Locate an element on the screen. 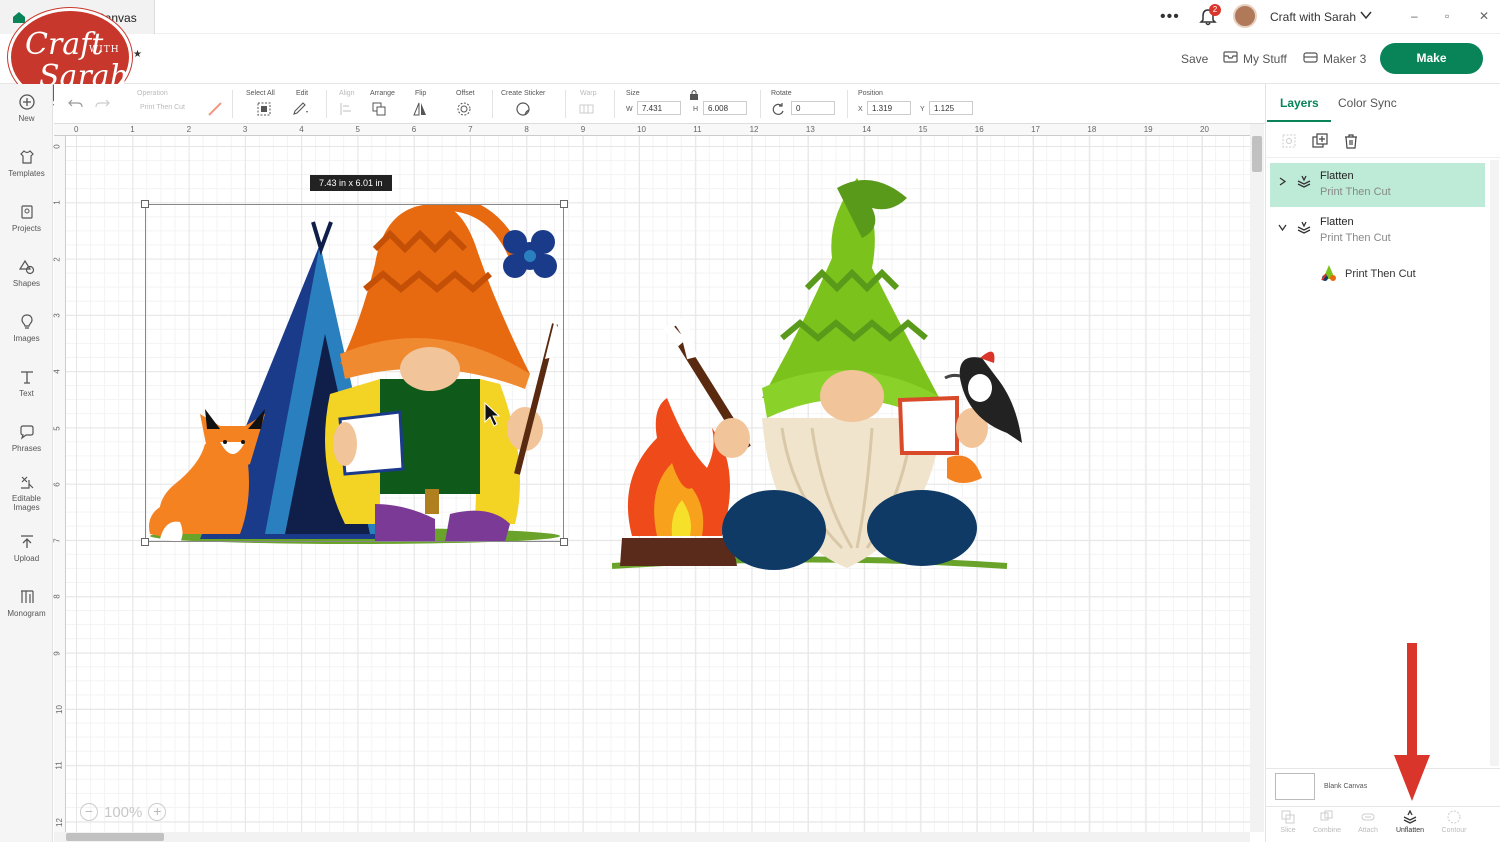 The width and height of the screenshot is (1500, 842). home-icon is located at coordinates (19, 17).